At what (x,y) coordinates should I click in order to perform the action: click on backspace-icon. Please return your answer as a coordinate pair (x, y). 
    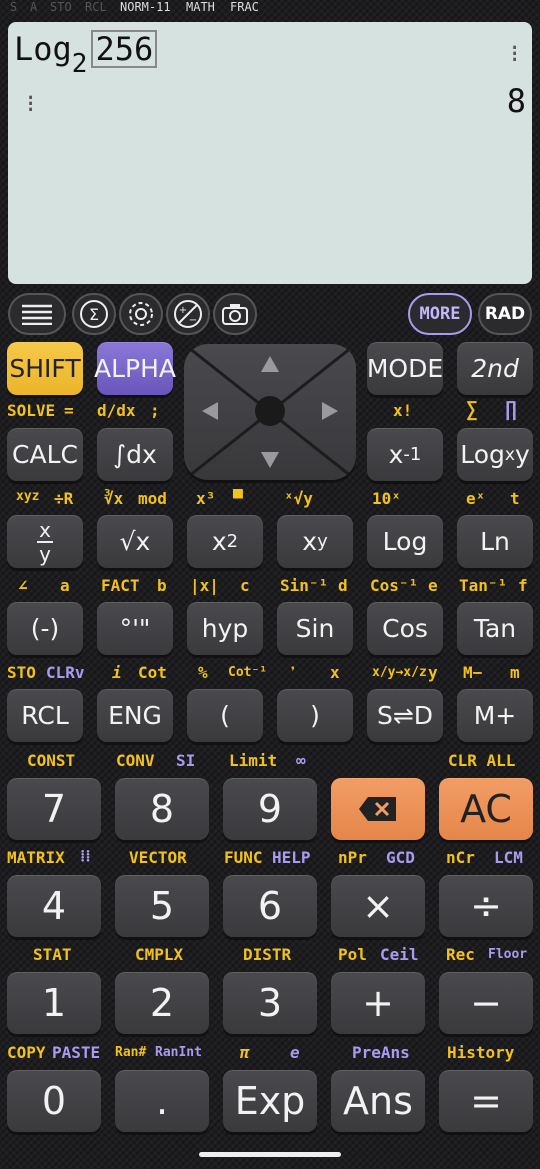
    Looking at the image, I should click on (377, 809).